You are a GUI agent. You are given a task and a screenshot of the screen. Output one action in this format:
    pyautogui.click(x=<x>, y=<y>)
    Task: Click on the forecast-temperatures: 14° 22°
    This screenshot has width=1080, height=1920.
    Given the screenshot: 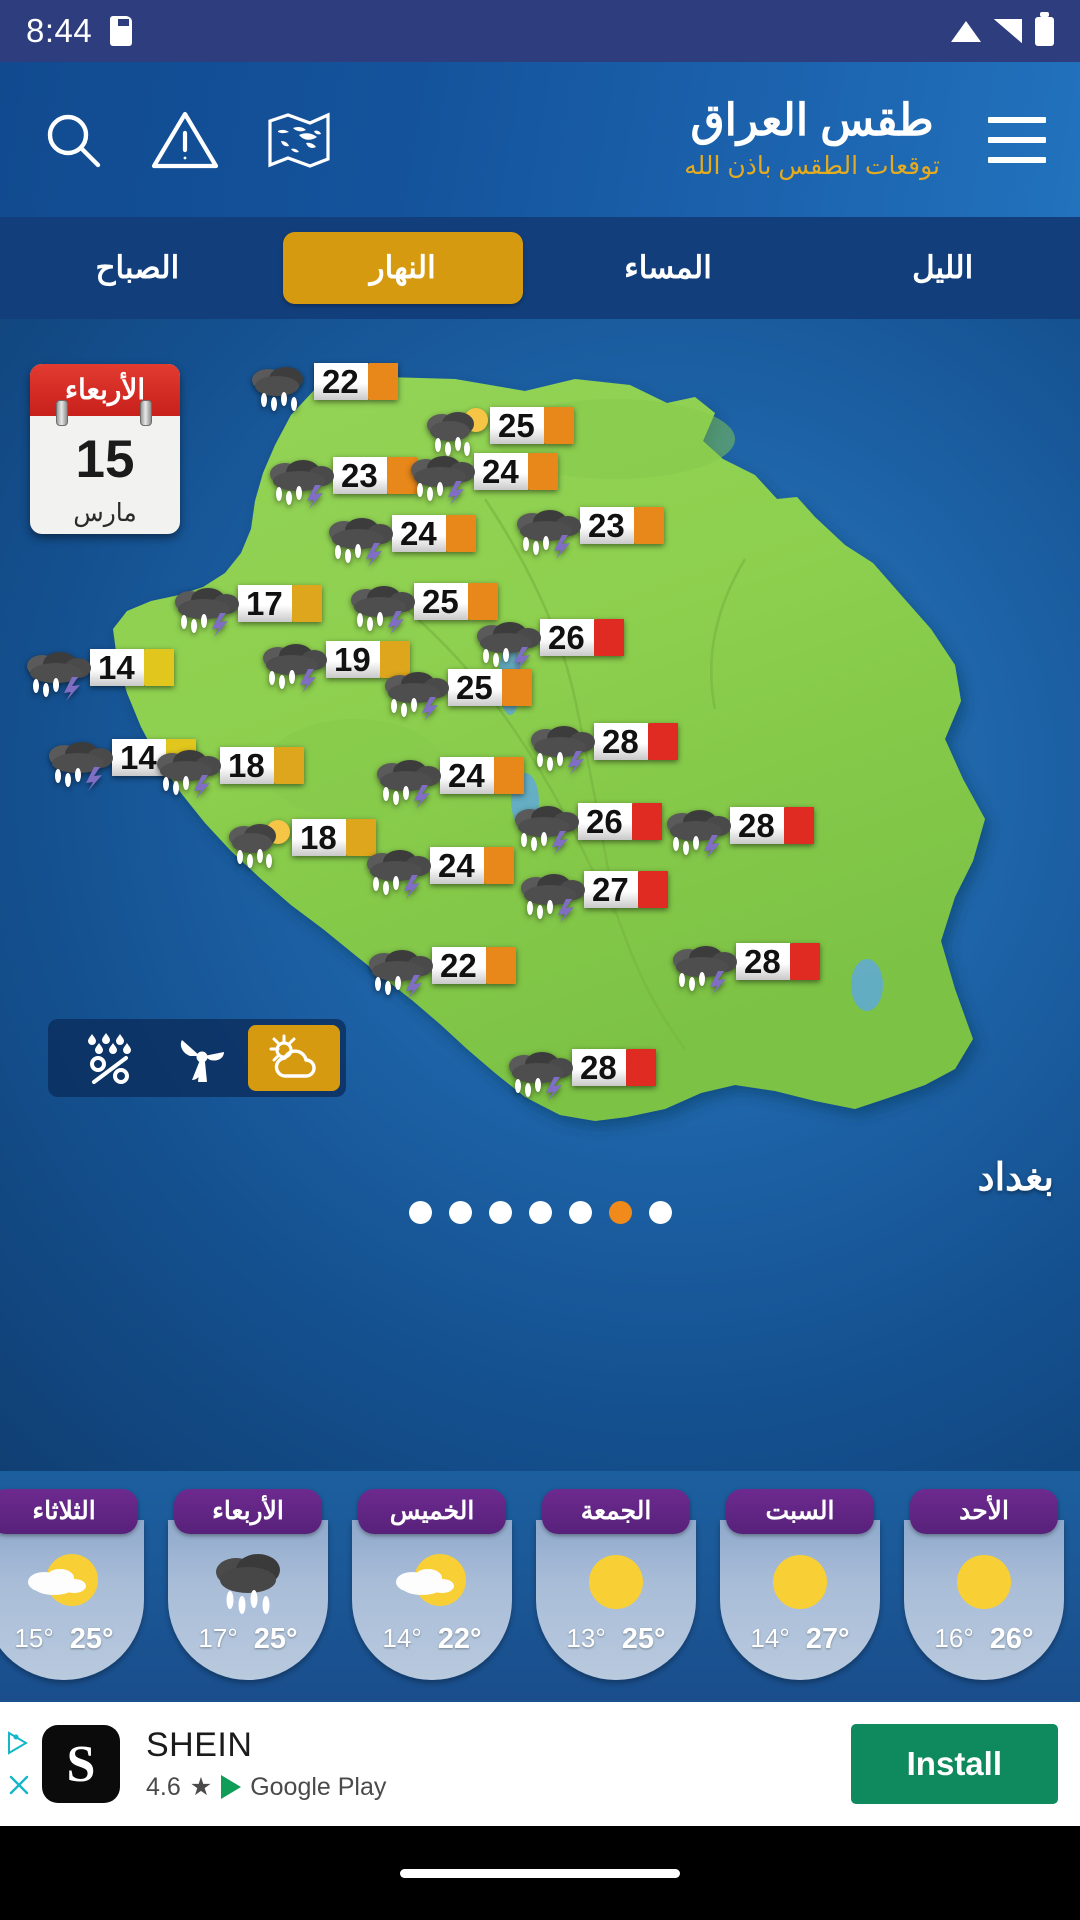 What is the action you would take?
    pyautogui.click(x=432, y=1639)
    